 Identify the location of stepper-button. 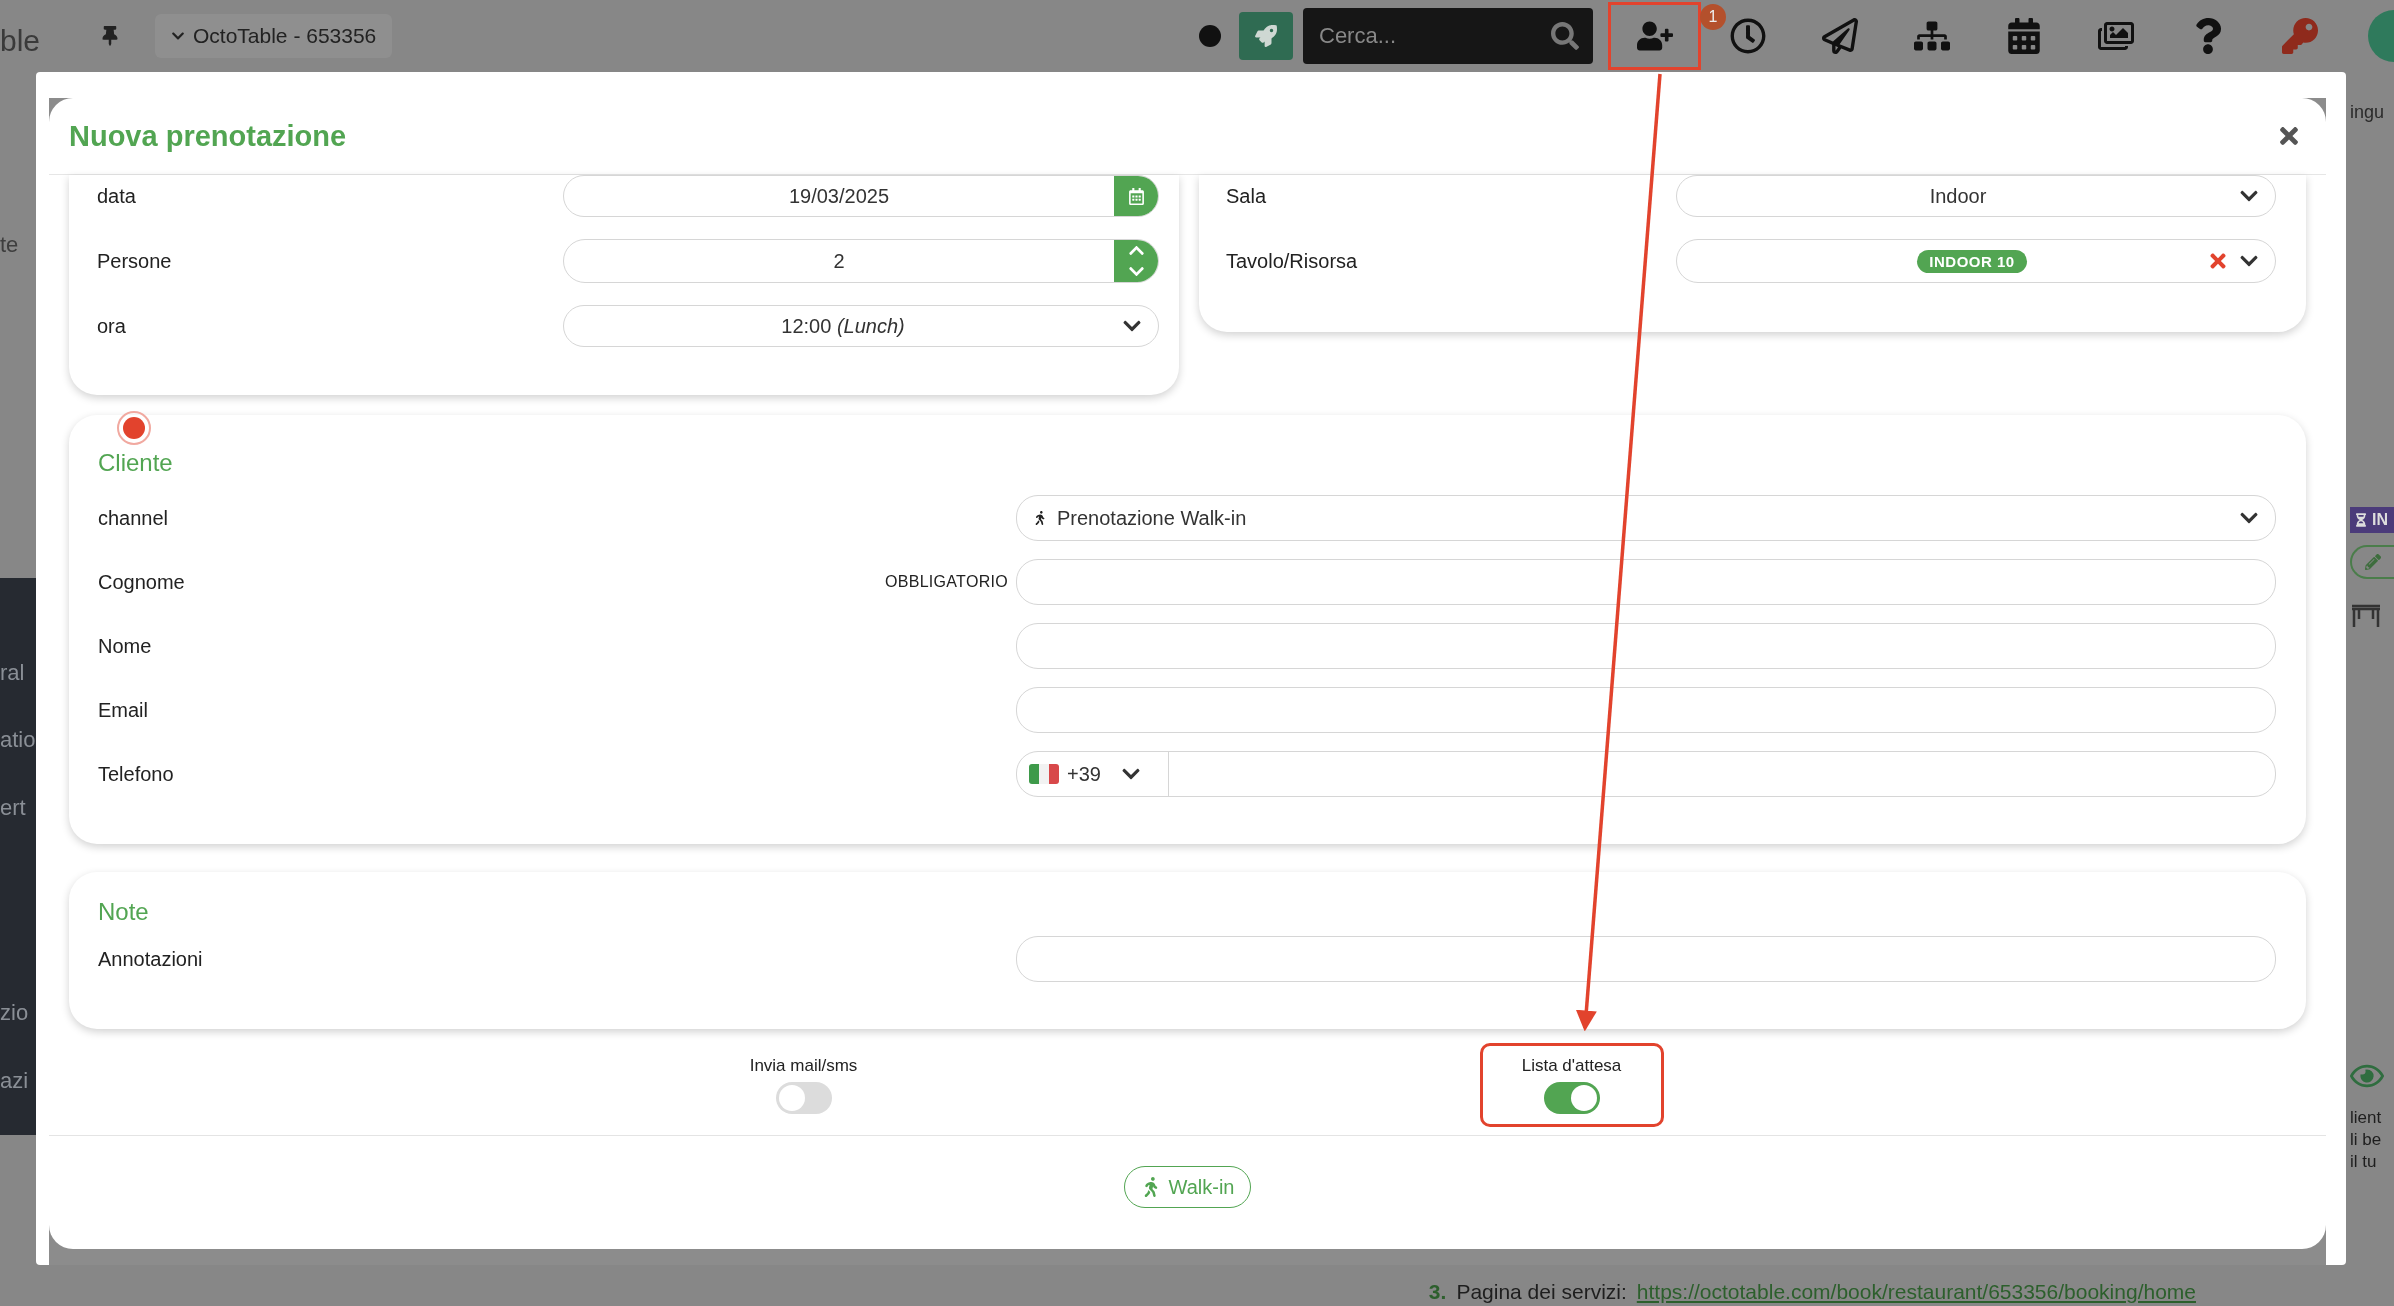
(1136, 261).